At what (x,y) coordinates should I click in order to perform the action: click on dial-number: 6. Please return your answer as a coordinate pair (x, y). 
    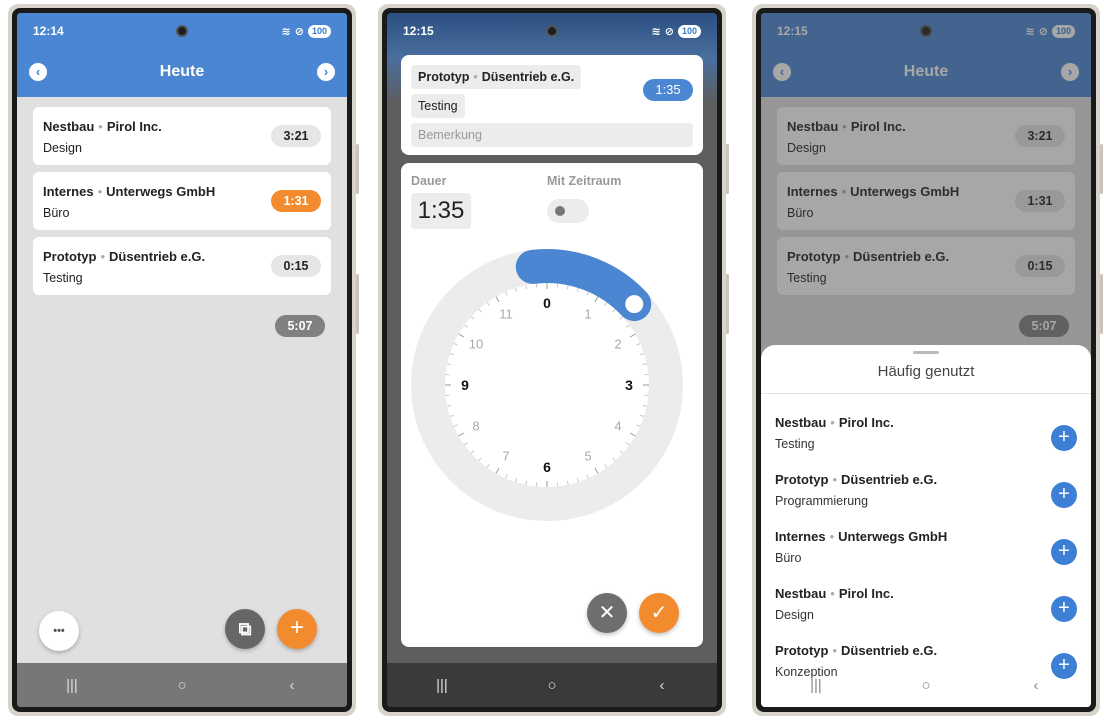
    Looking at the image, I should click on (547, 467).